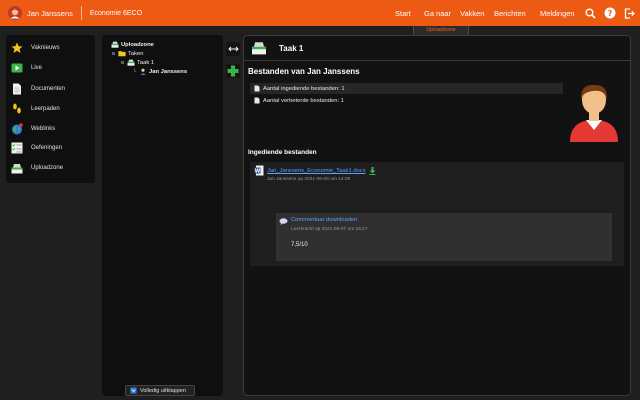 This screenshot has height=400, width=640. What do you see at coordinates (37, 68) in the screenshot?
I see `menu-item-label: Live` at bounding box center [37, 68].